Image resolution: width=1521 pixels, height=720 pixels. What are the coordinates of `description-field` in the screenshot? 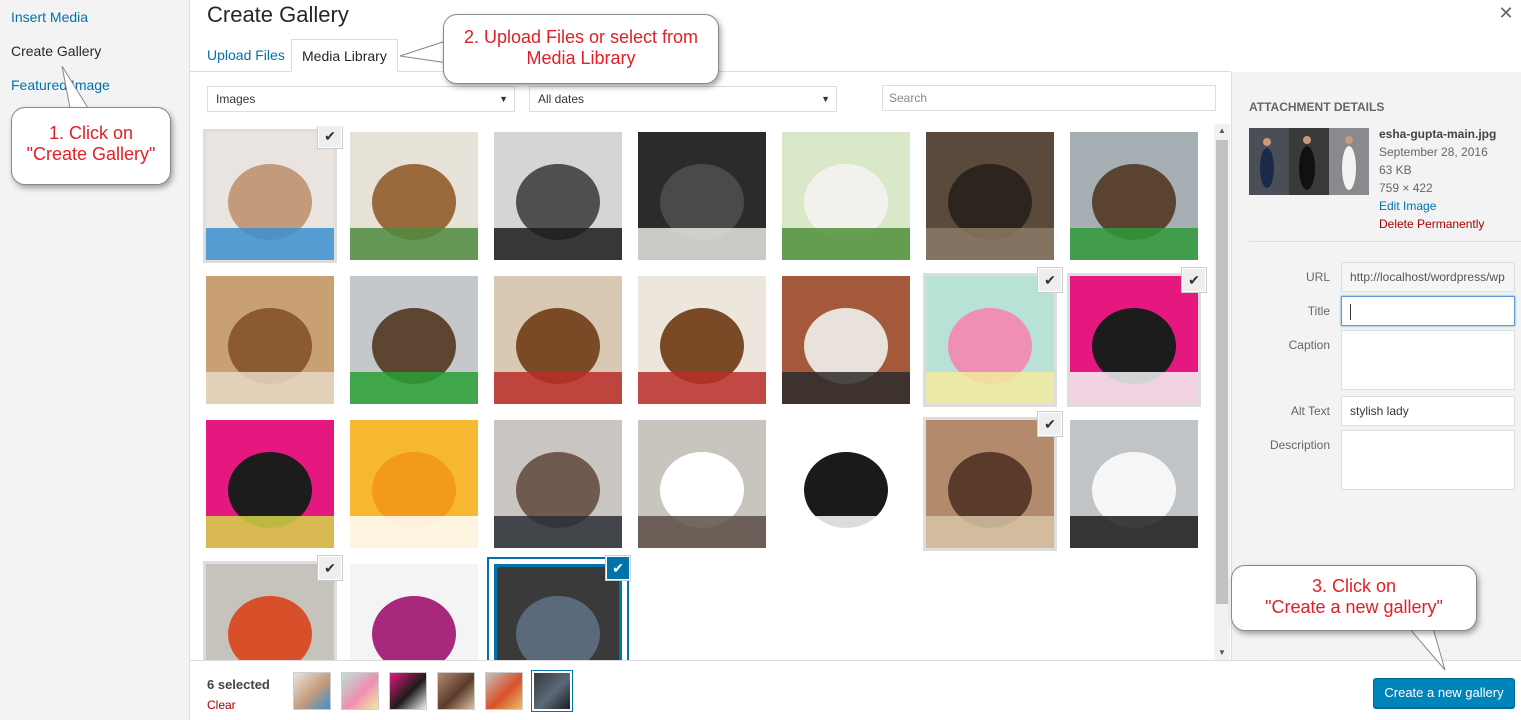 It's located at (1428, 460).